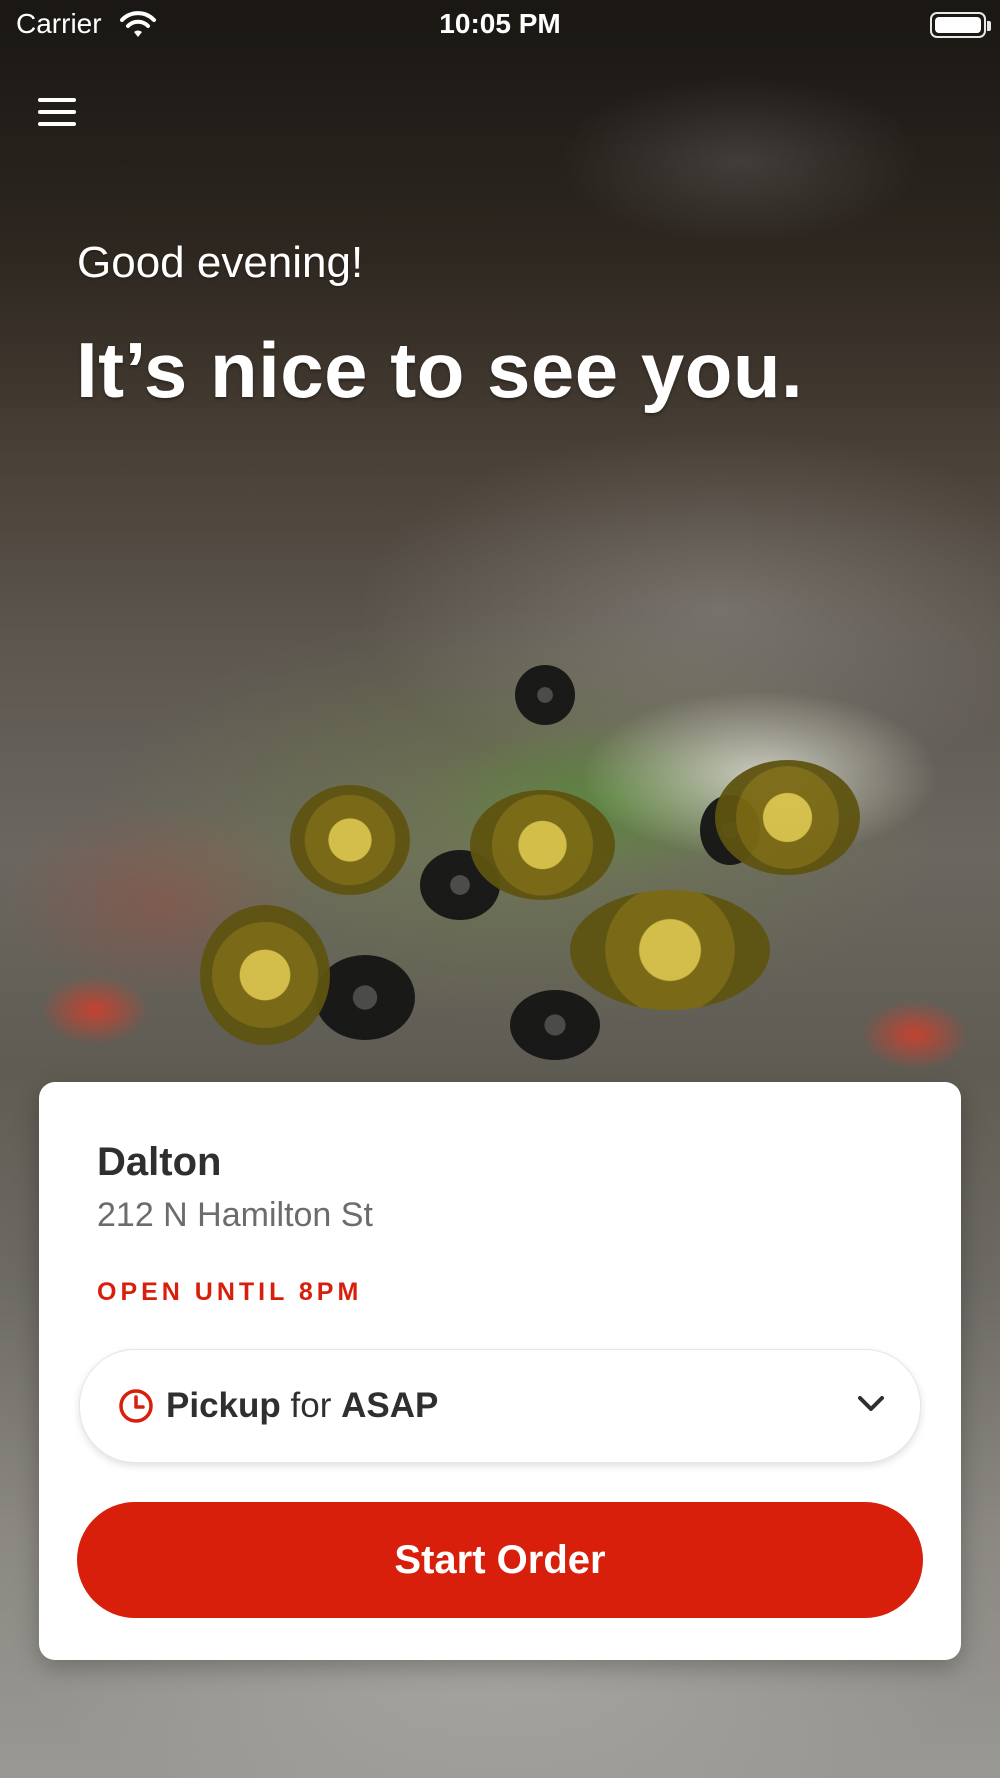  I want to click on store-address: 212 N Hamilton St, so click(235, 1215).